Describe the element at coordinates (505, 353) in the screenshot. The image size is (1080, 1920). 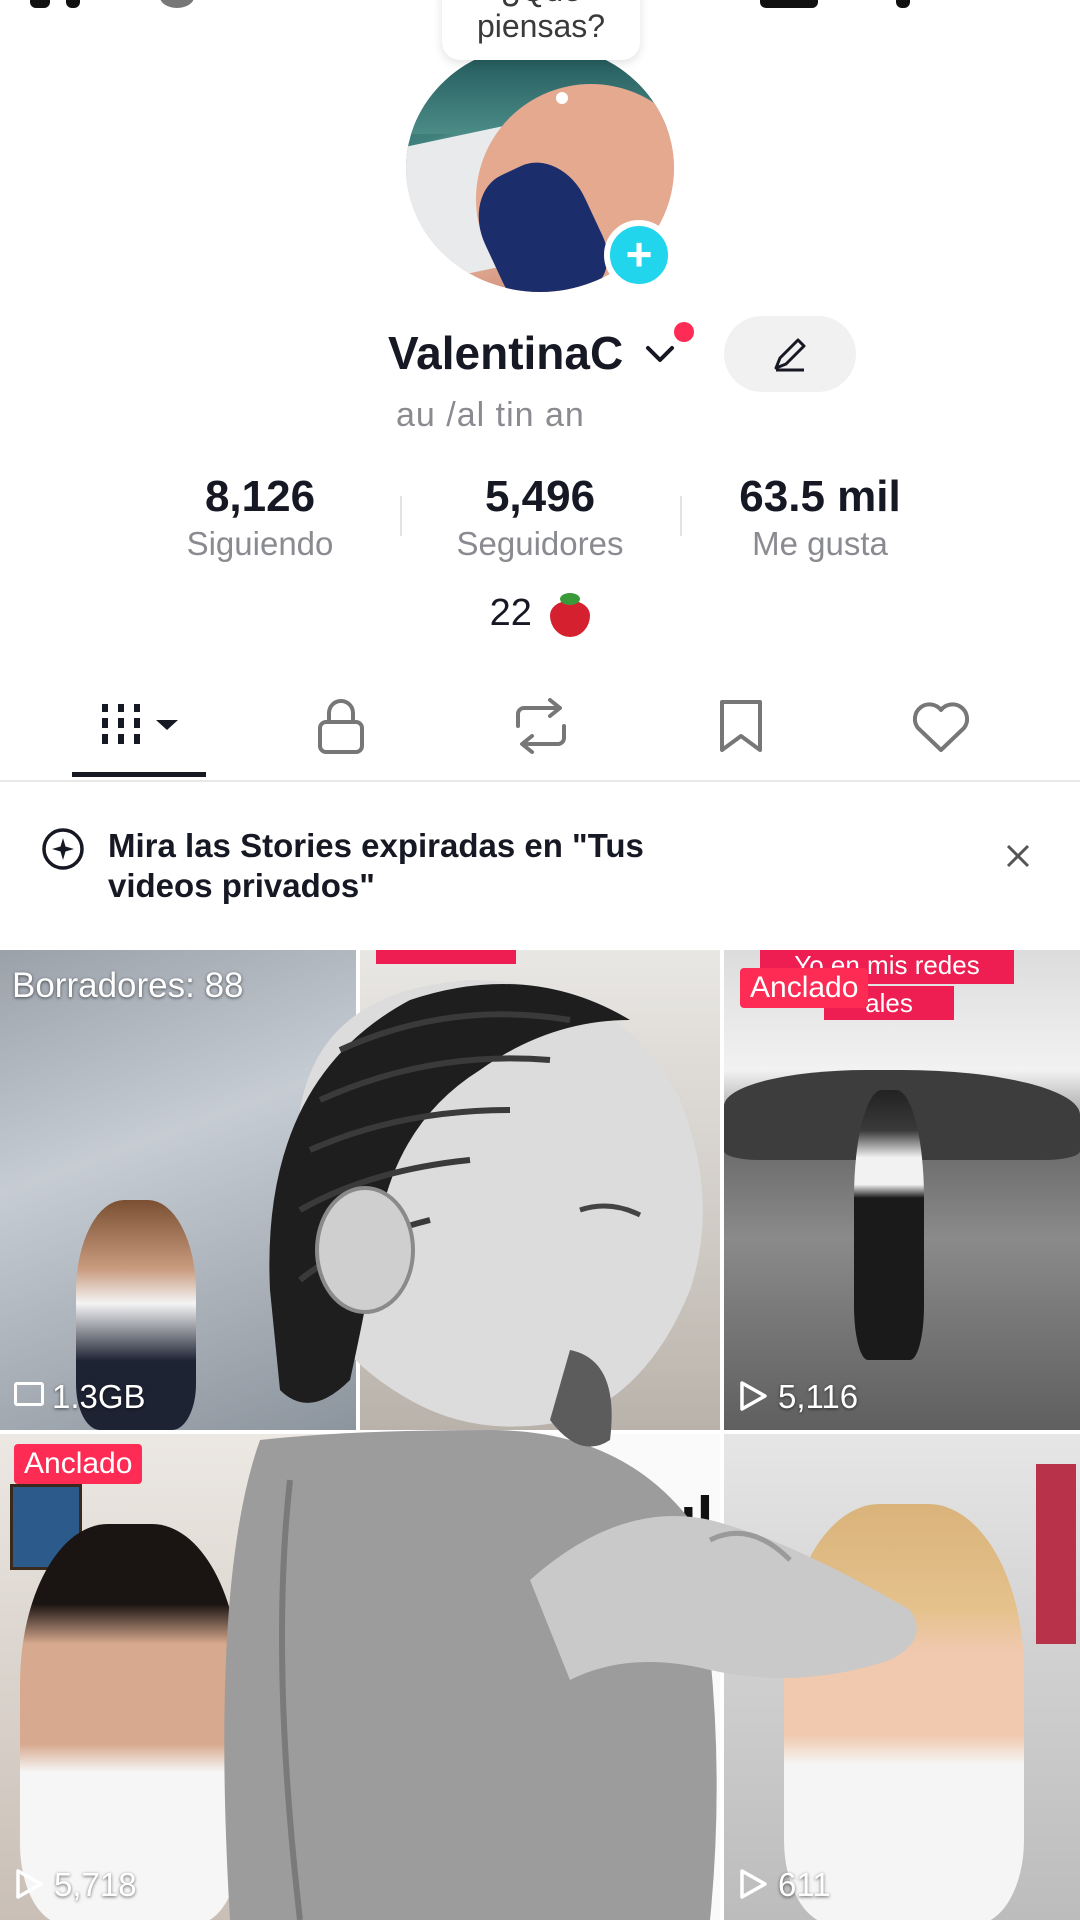
I see `profile-username: ValentinaC` at that location.